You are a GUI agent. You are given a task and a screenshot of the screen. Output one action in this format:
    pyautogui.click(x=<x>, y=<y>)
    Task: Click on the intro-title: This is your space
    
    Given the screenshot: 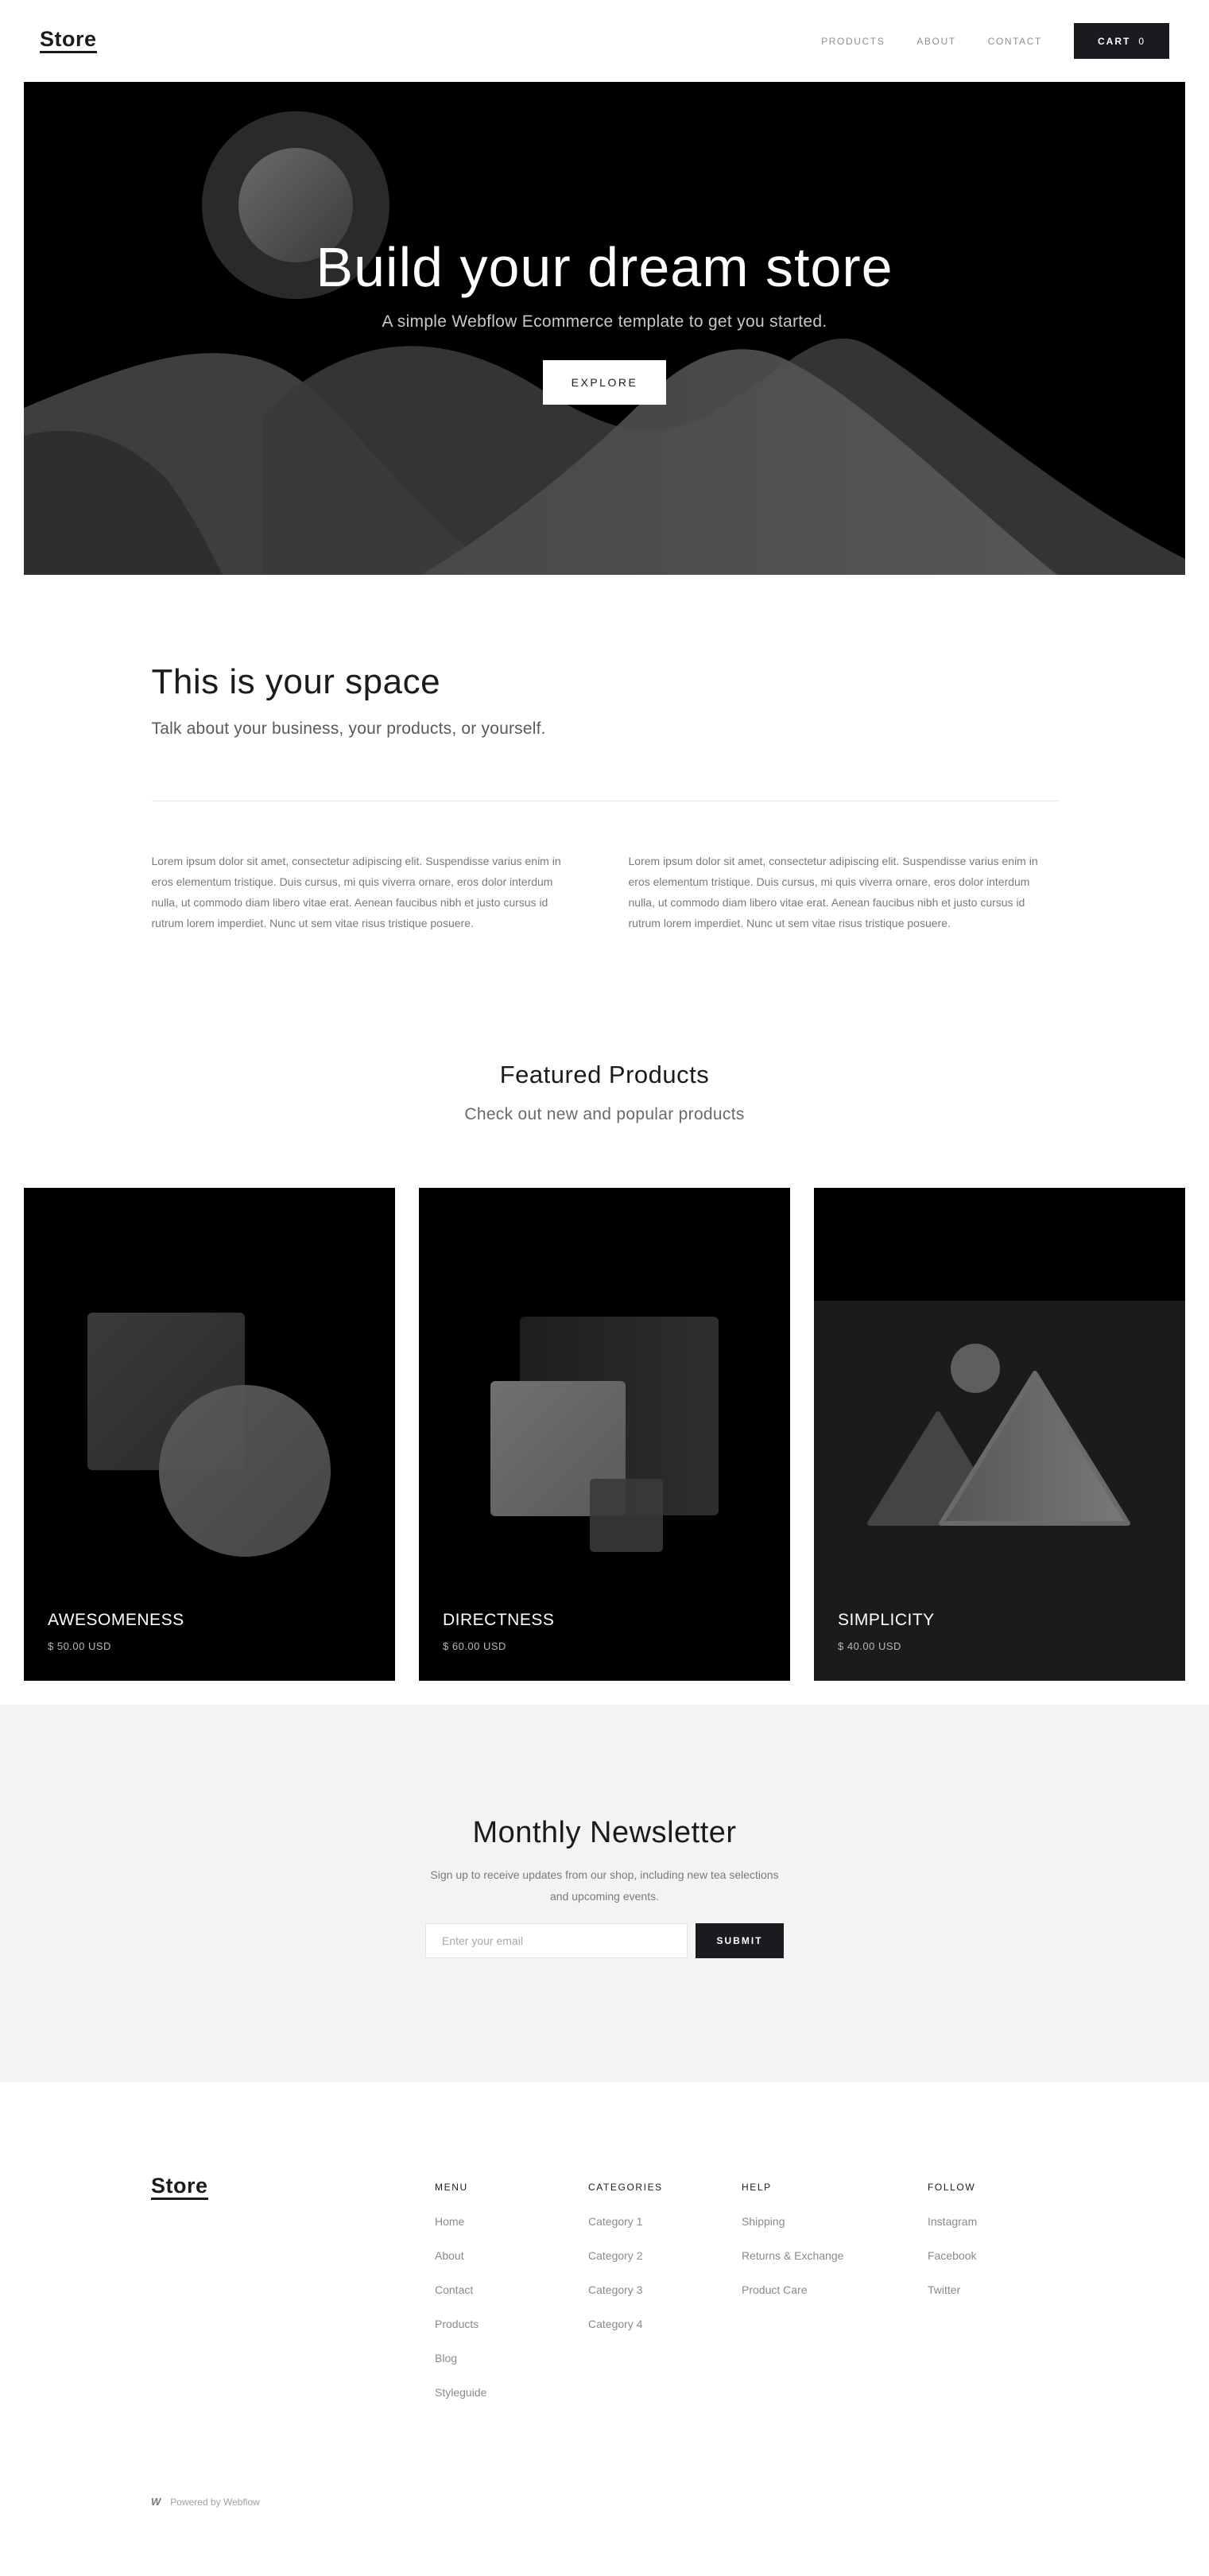 What is the action you would take?
    pyautogui.click(x=296, y=682)
    